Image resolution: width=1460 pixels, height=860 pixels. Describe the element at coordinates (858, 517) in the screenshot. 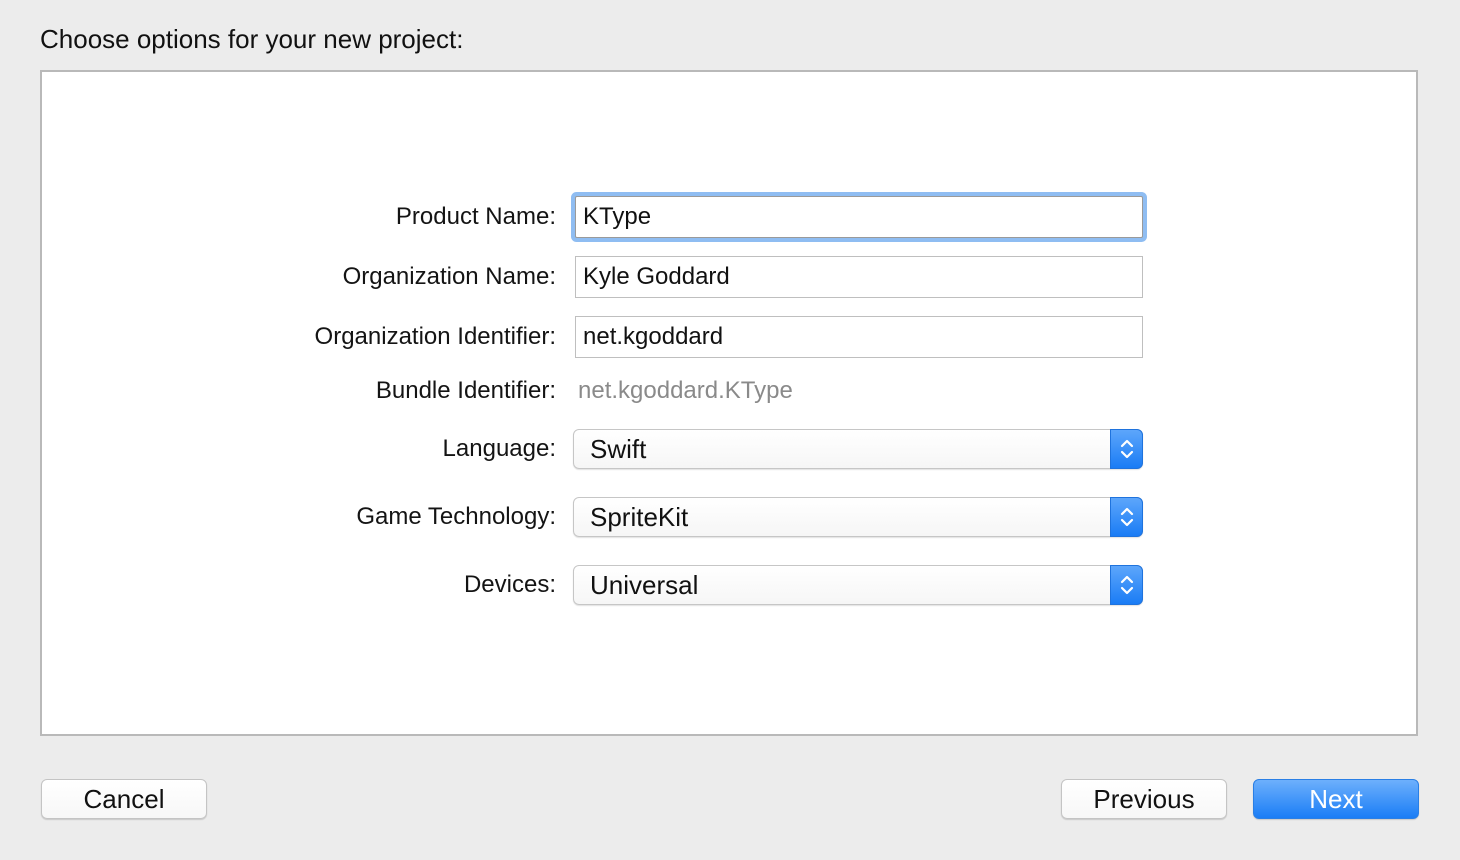

I see `game-technology-popup: SpriteKit` at that location.